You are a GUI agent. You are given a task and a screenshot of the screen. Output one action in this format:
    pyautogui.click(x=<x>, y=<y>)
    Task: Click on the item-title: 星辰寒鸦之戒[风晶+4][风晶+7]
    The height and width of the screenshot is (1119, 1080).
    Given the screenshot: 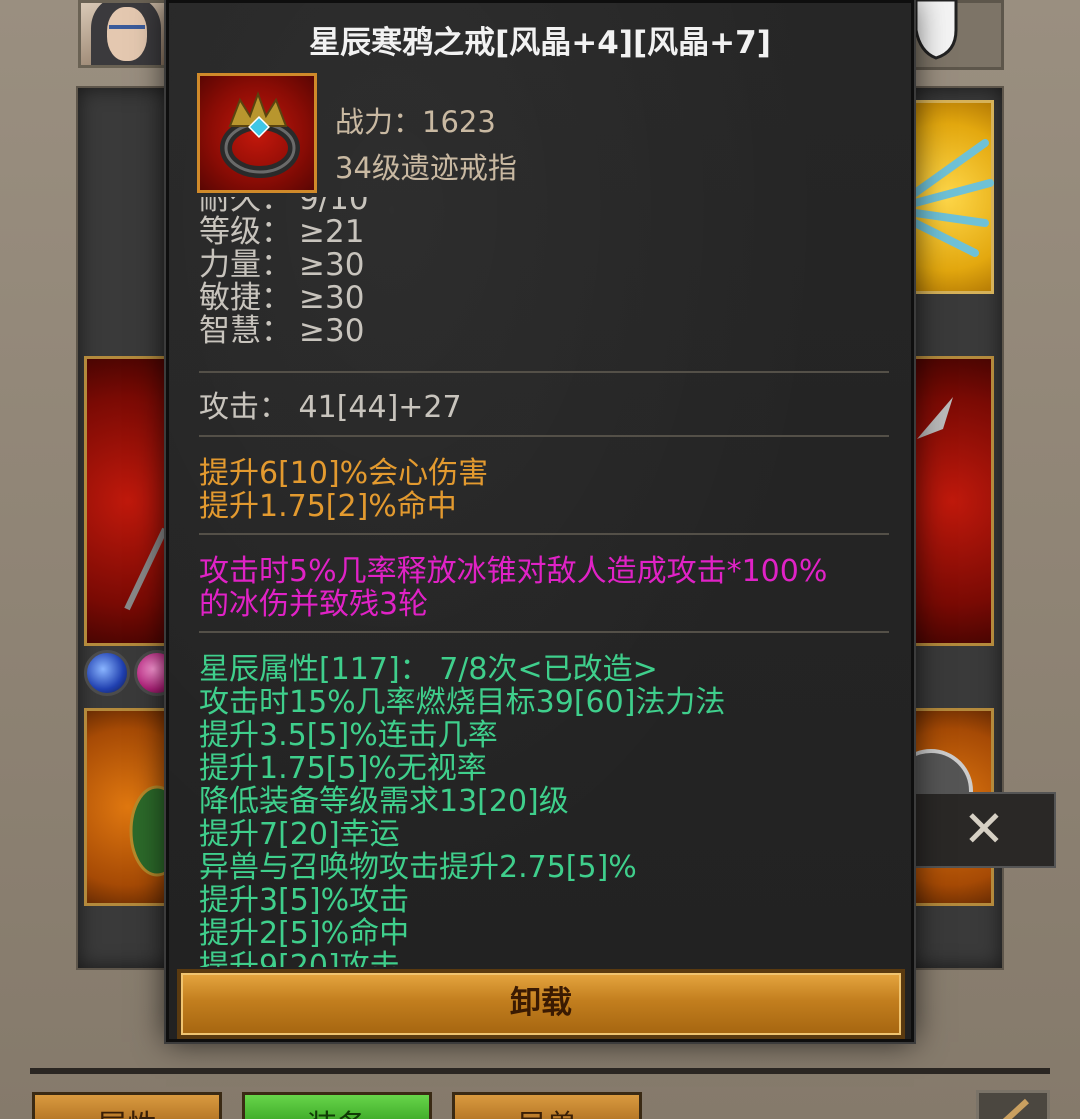 What is the action you would take?
    pyautogui.click(x=540, y=43)
    